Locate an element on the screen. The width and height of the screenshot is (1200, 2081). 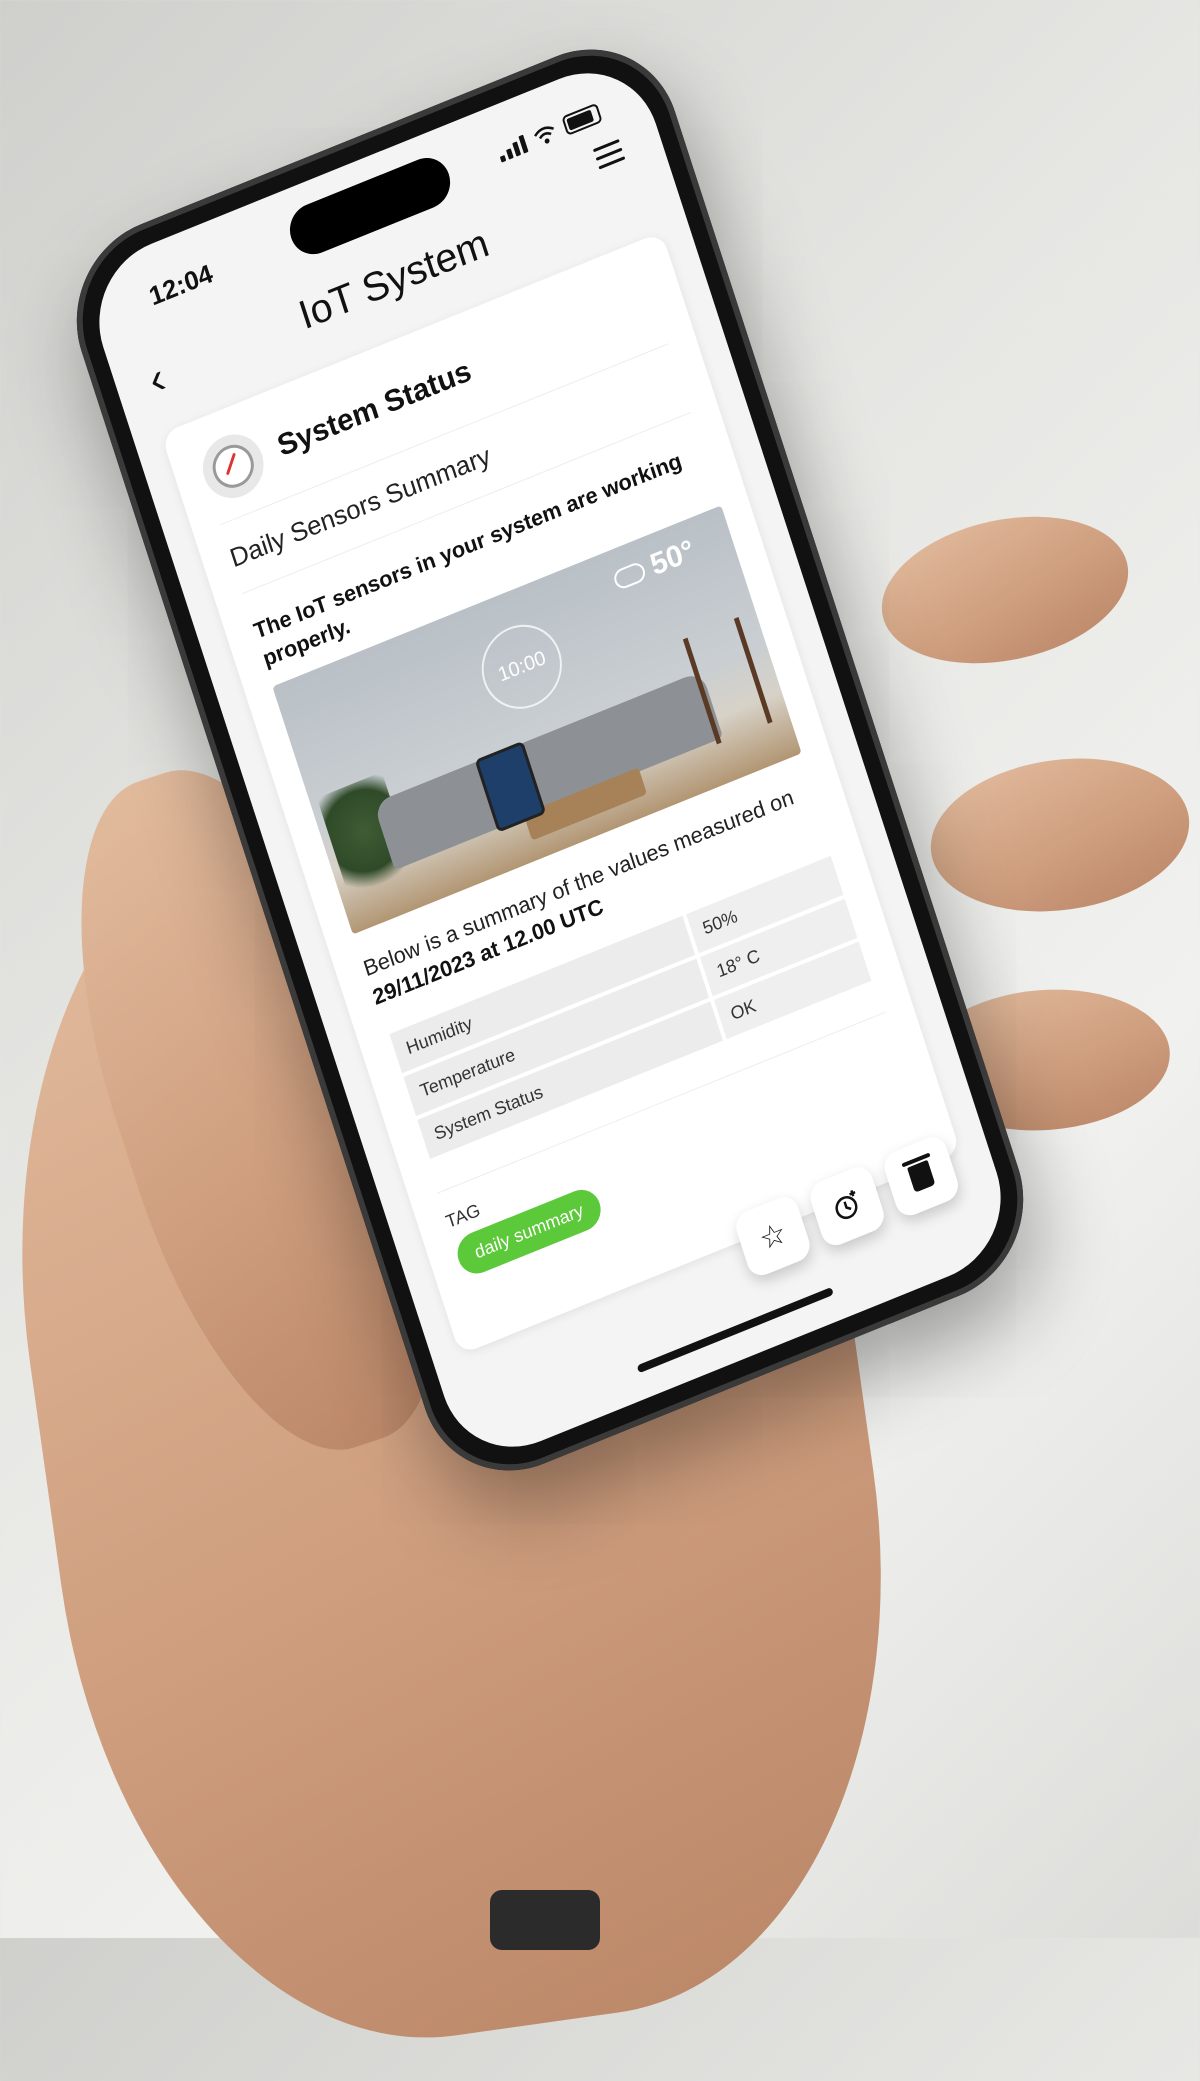
status-time: 12:04 is located at coordinates (181, 284).